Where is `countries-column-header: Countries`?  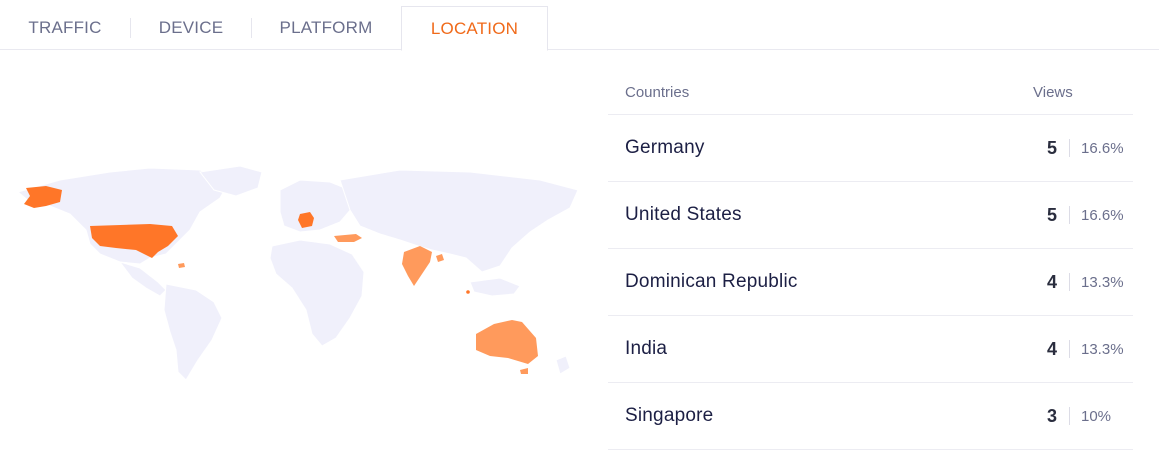
countries-column-header: Countries is located at coordinates (657, 92).